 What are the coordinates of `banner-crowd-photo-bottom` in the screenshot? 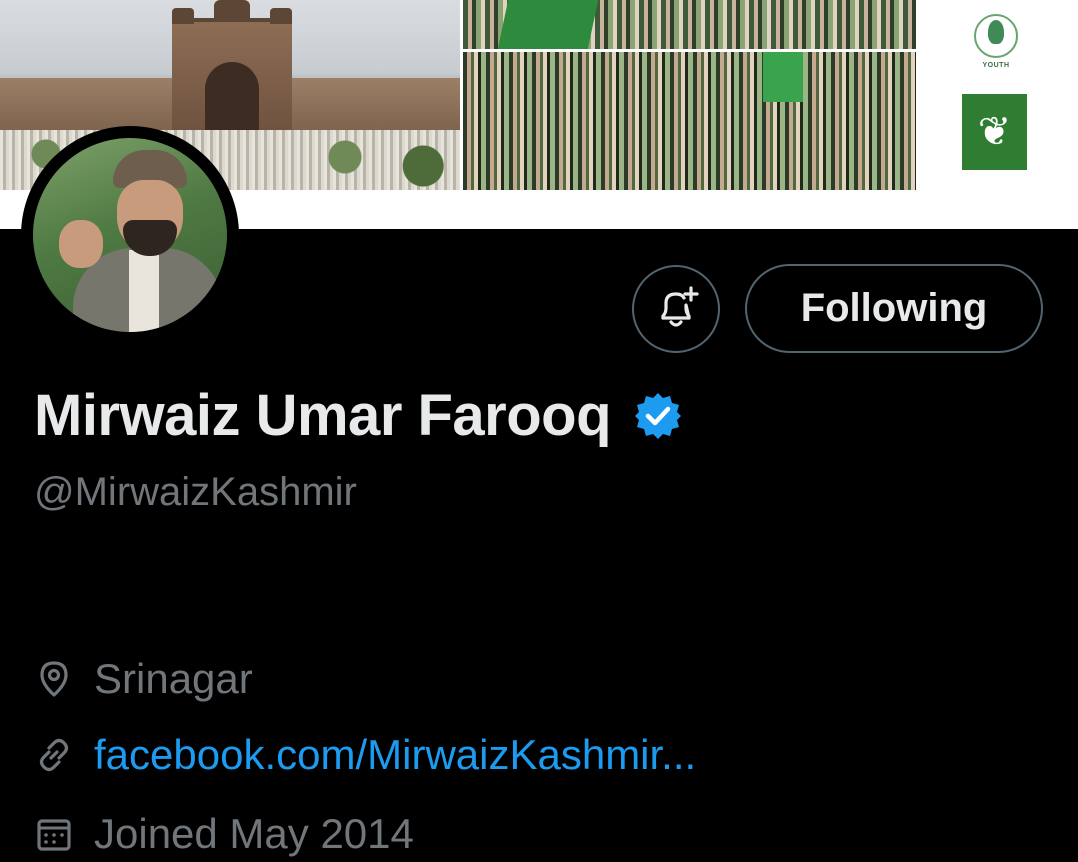 It's located at (689, 121).